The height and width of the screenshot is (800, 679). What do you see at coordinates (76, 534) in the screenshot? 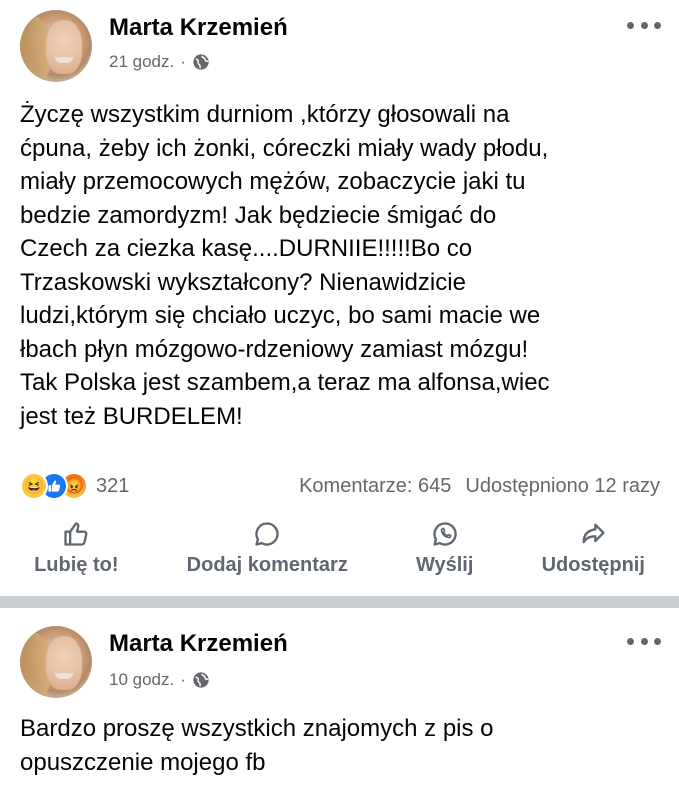
I see `thumbs-up-icon` at bounding box center [76, 534].